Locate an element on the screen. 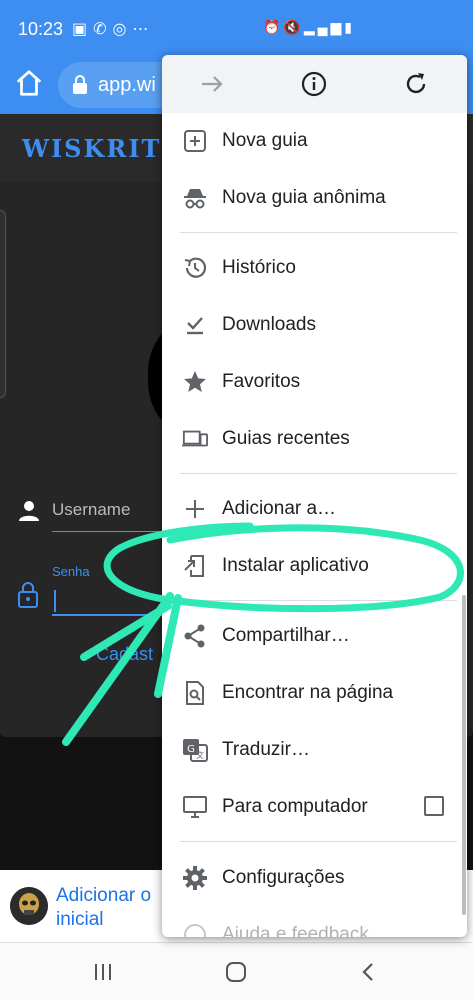 The height and width of the screenshot is (1000, 473). history-icon is located at coordinates (195, 267).